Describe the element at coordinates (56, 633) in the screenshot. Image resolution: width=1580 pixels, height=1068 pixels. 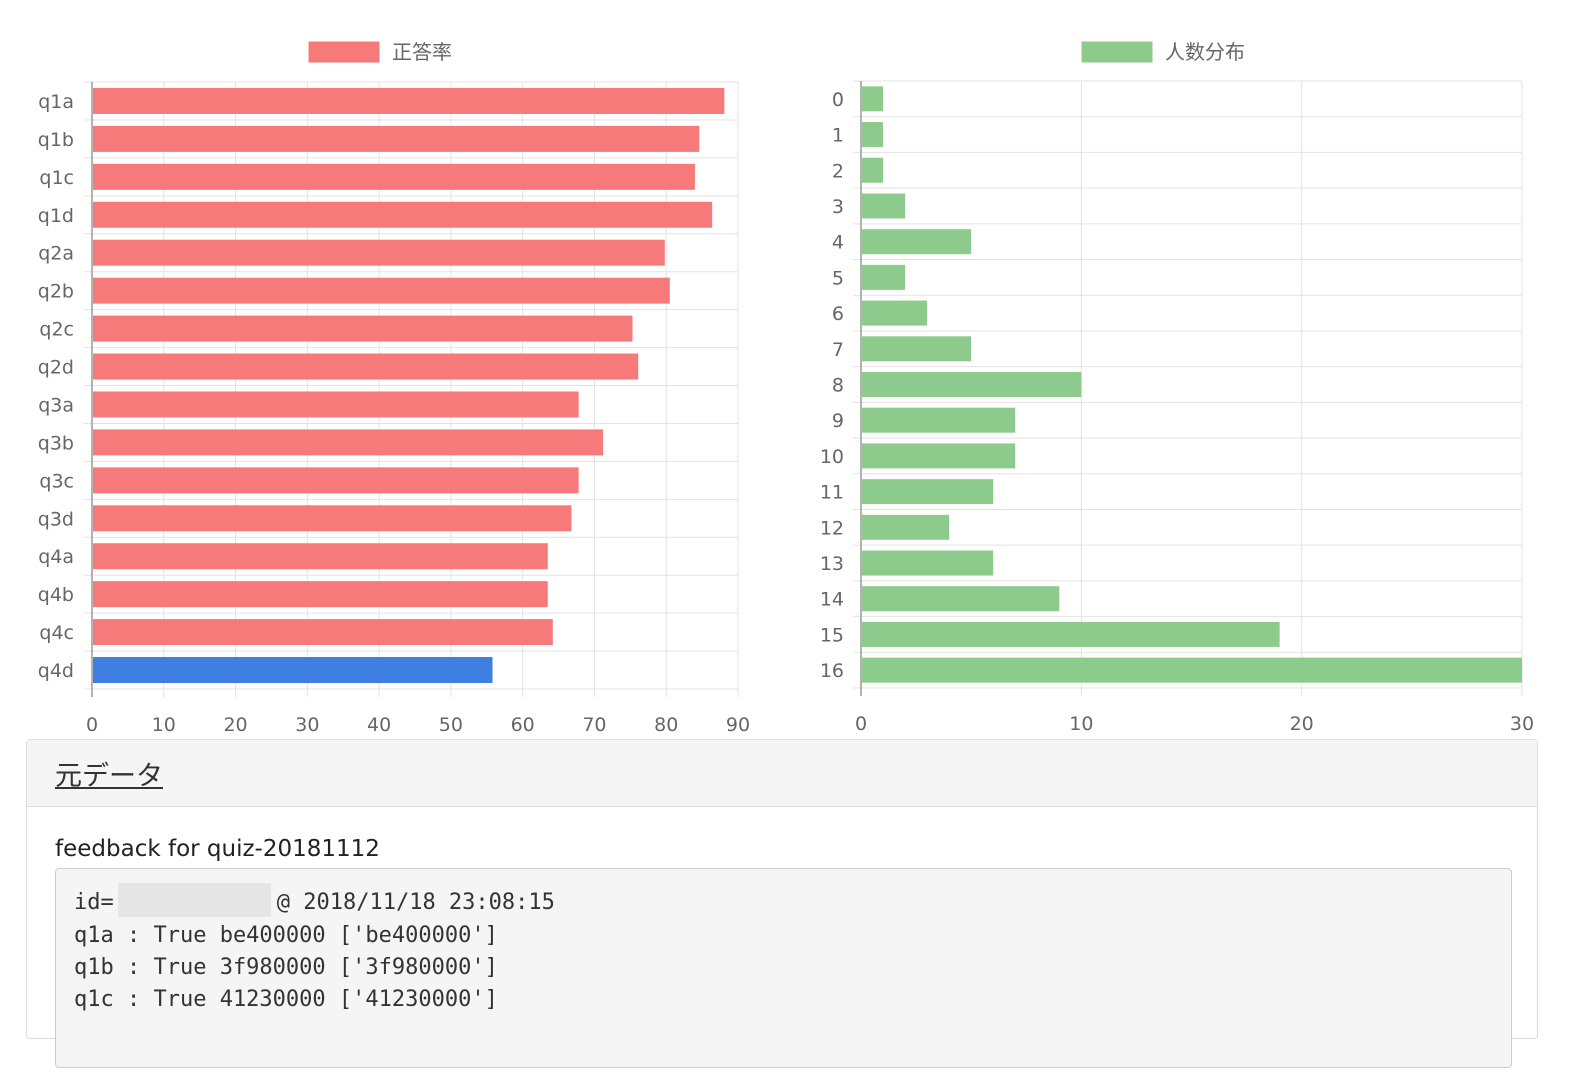
I see `y-tick-label: q4c` at that location.